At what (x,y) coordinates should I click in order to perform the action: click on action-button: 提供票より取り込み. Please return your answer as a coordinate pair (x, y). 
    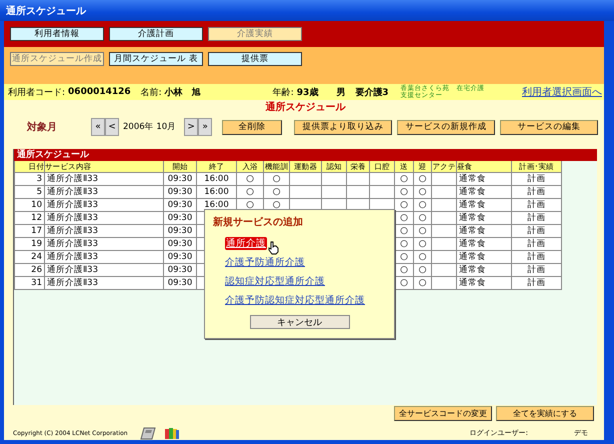
    Looking at the image, I should click on (343, 127).